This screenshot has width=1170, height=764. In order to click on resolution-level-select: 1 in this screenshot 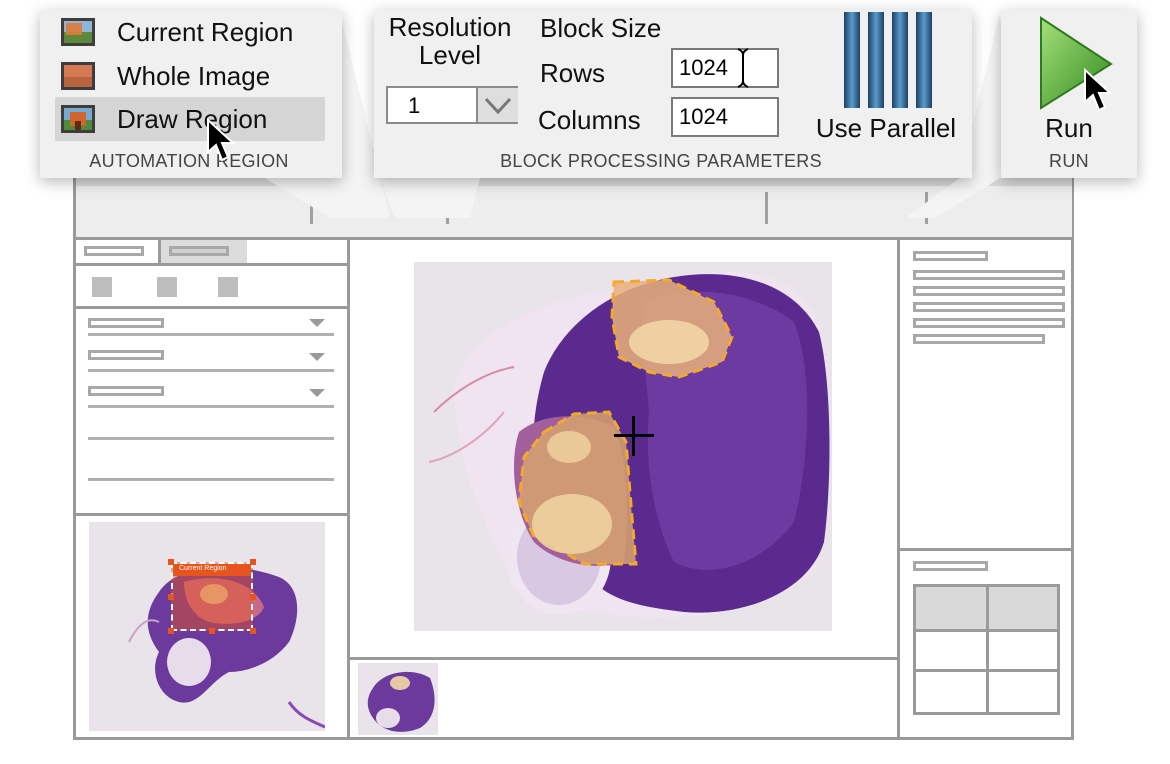, I will do `click(452, 105)`.